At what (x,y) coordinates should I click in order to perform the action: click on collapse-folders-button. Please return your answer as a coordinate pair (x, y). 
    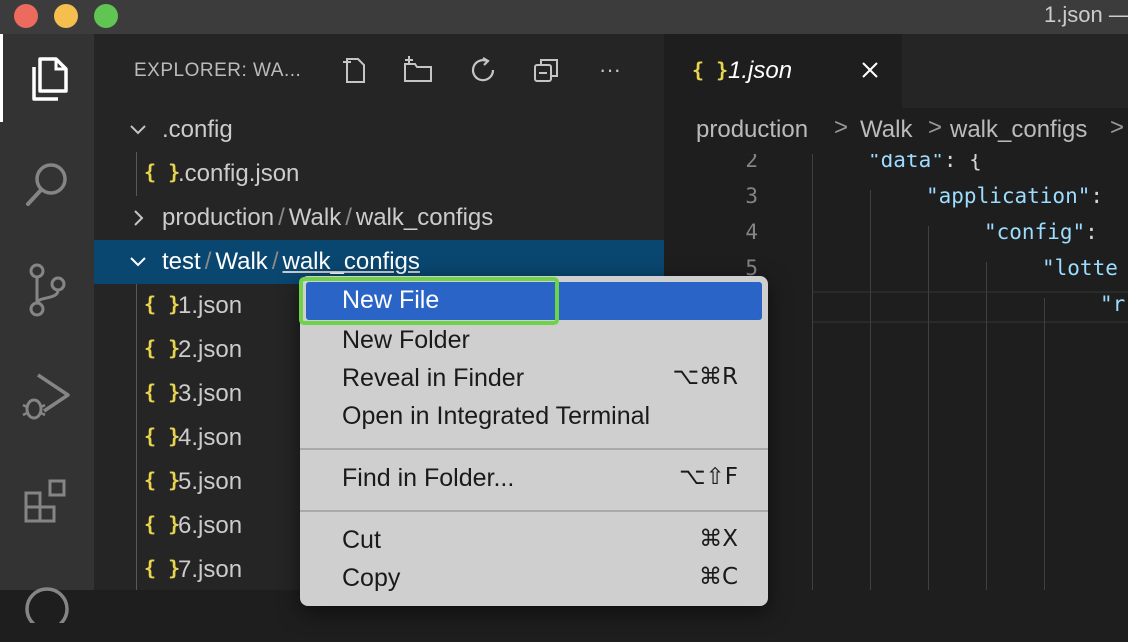
    Looking at the image, I should click on (546, 70).